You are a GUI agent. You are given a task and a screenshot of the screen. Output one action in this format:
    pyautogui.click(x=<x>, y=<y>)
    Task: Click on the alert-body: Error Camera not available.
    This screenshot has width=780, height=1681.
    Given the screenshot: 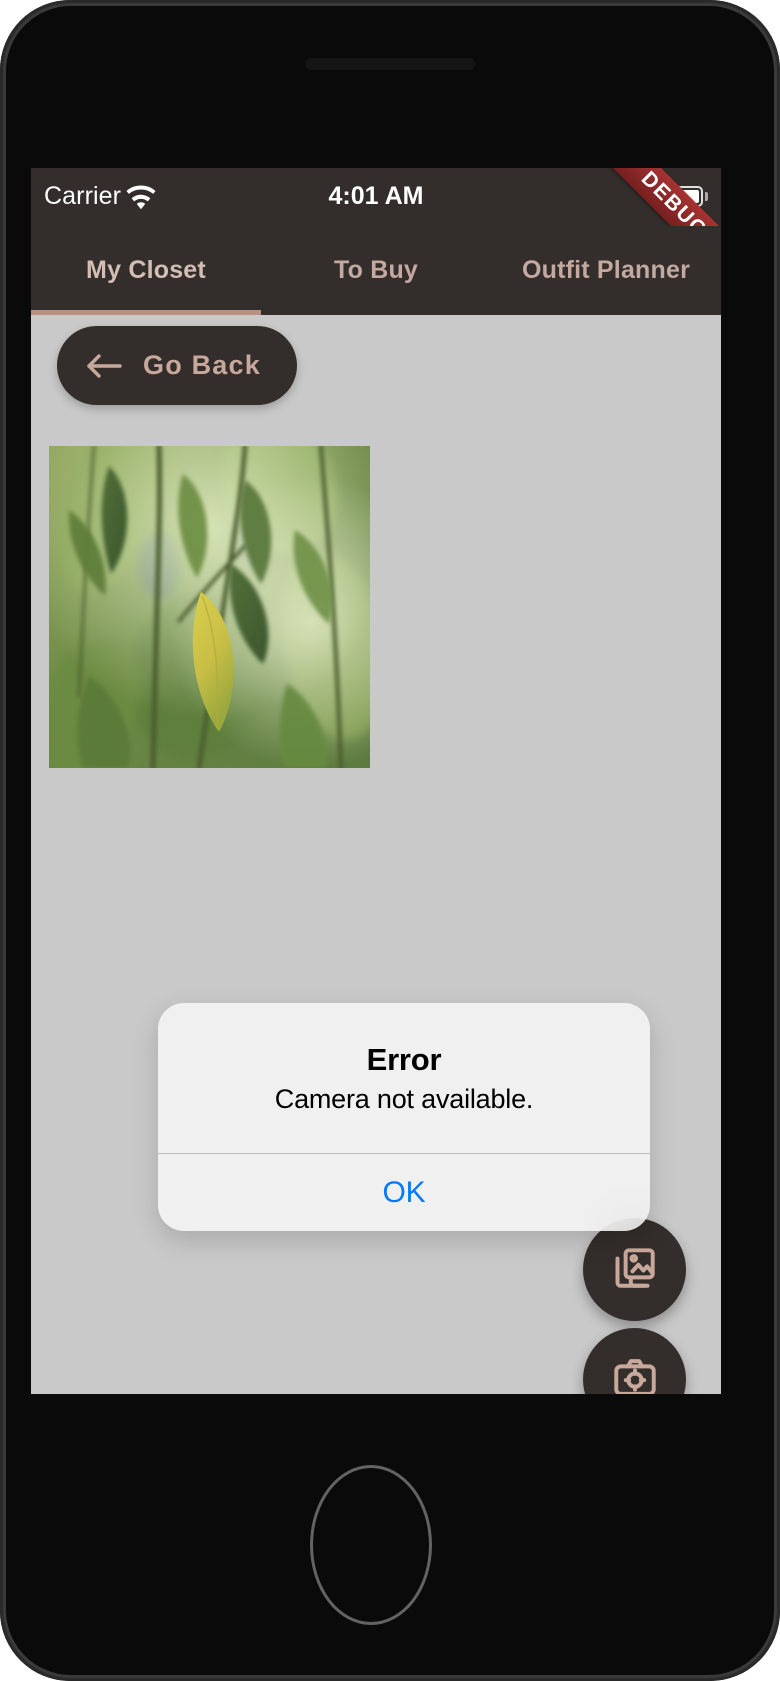 What is the action you would take?
    pyautogui.click(x=404, y=1078)
    